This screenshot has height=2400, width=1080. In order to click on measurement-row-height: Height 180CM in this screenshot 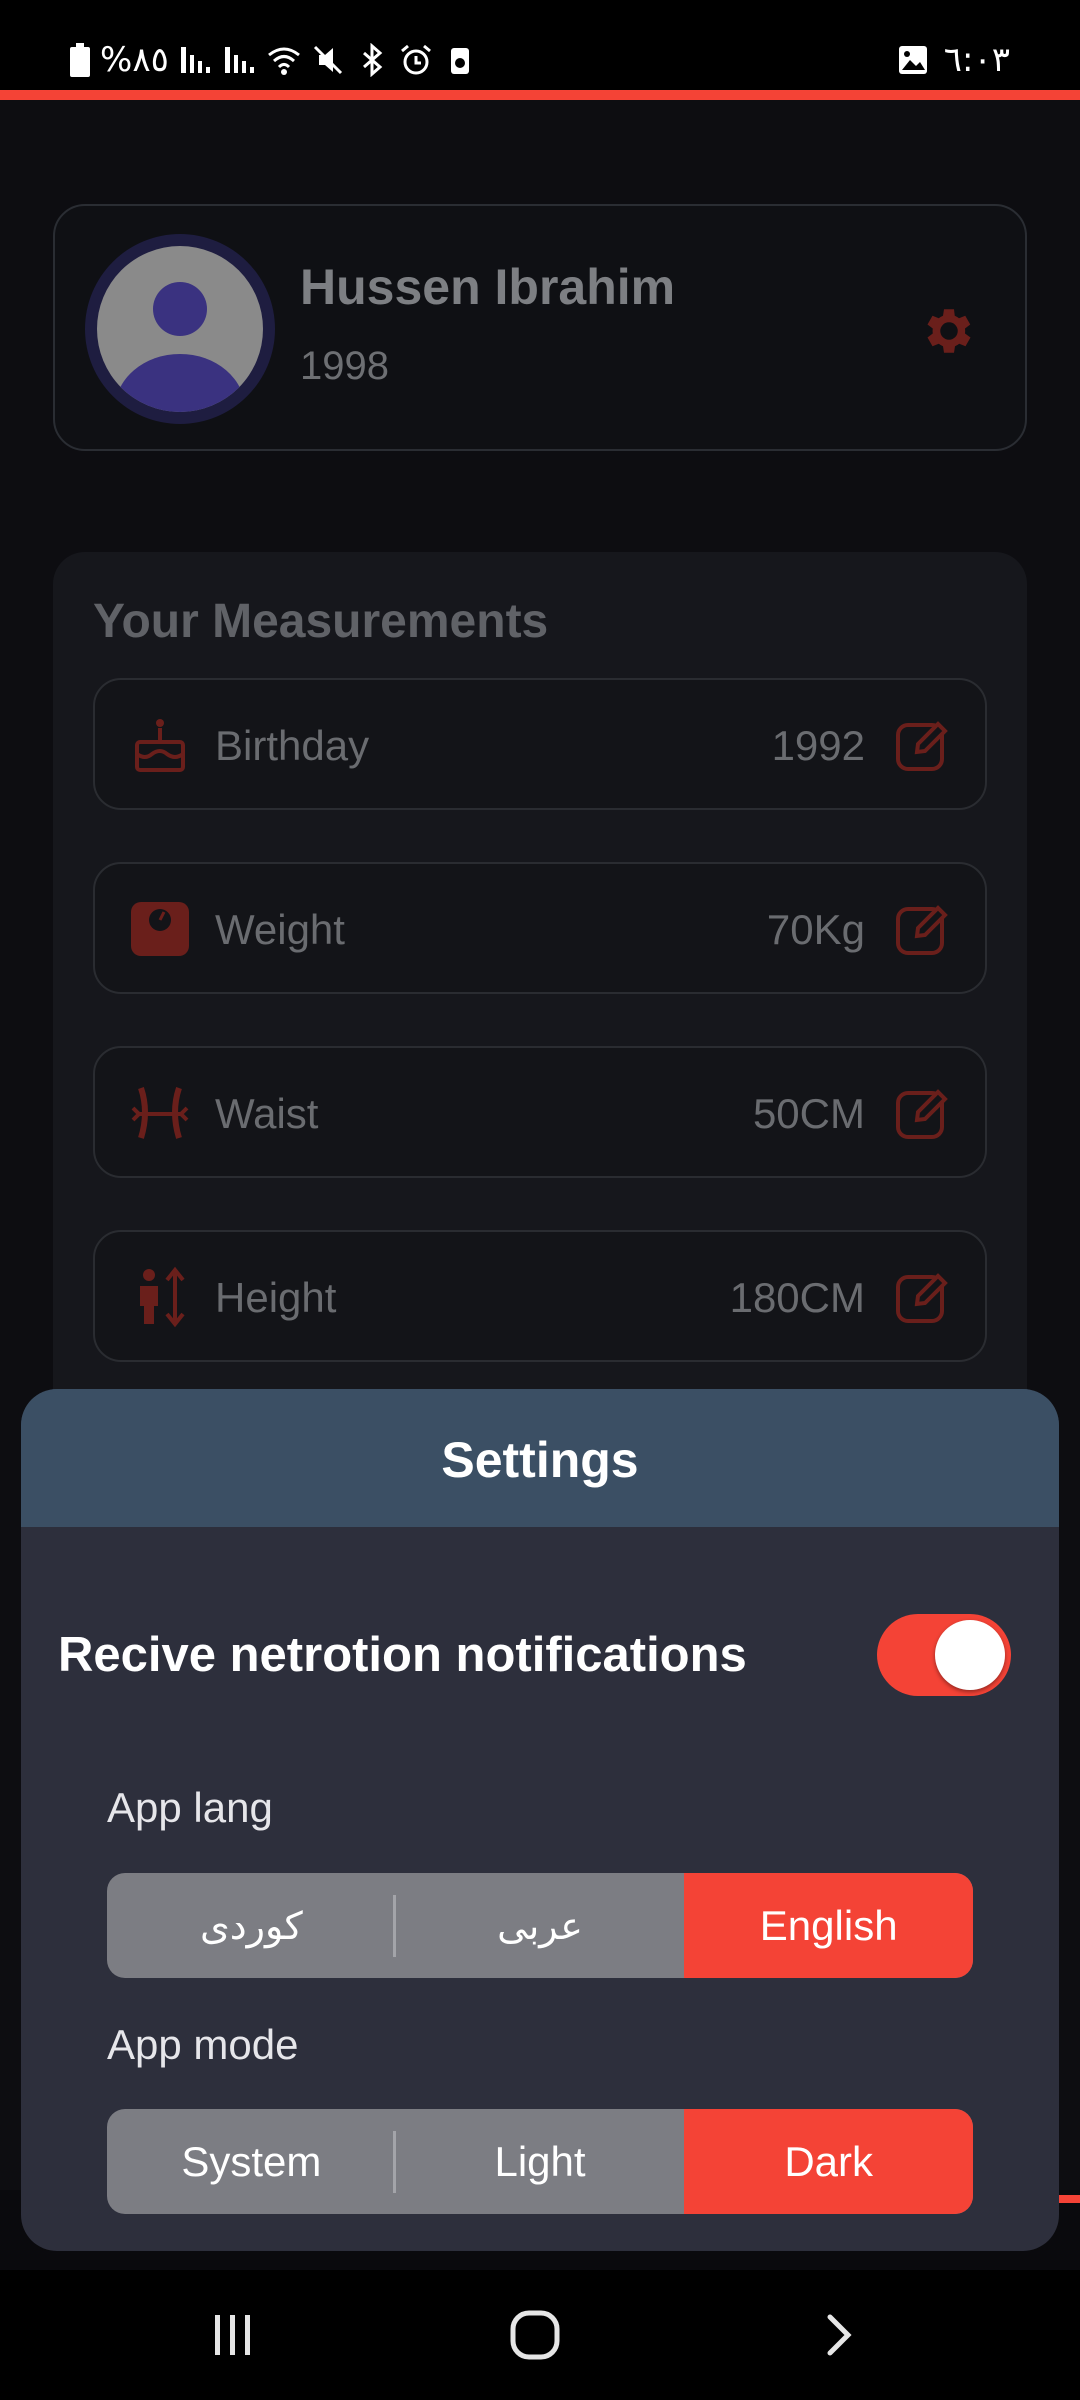, I will do `click(540, 1296)`.